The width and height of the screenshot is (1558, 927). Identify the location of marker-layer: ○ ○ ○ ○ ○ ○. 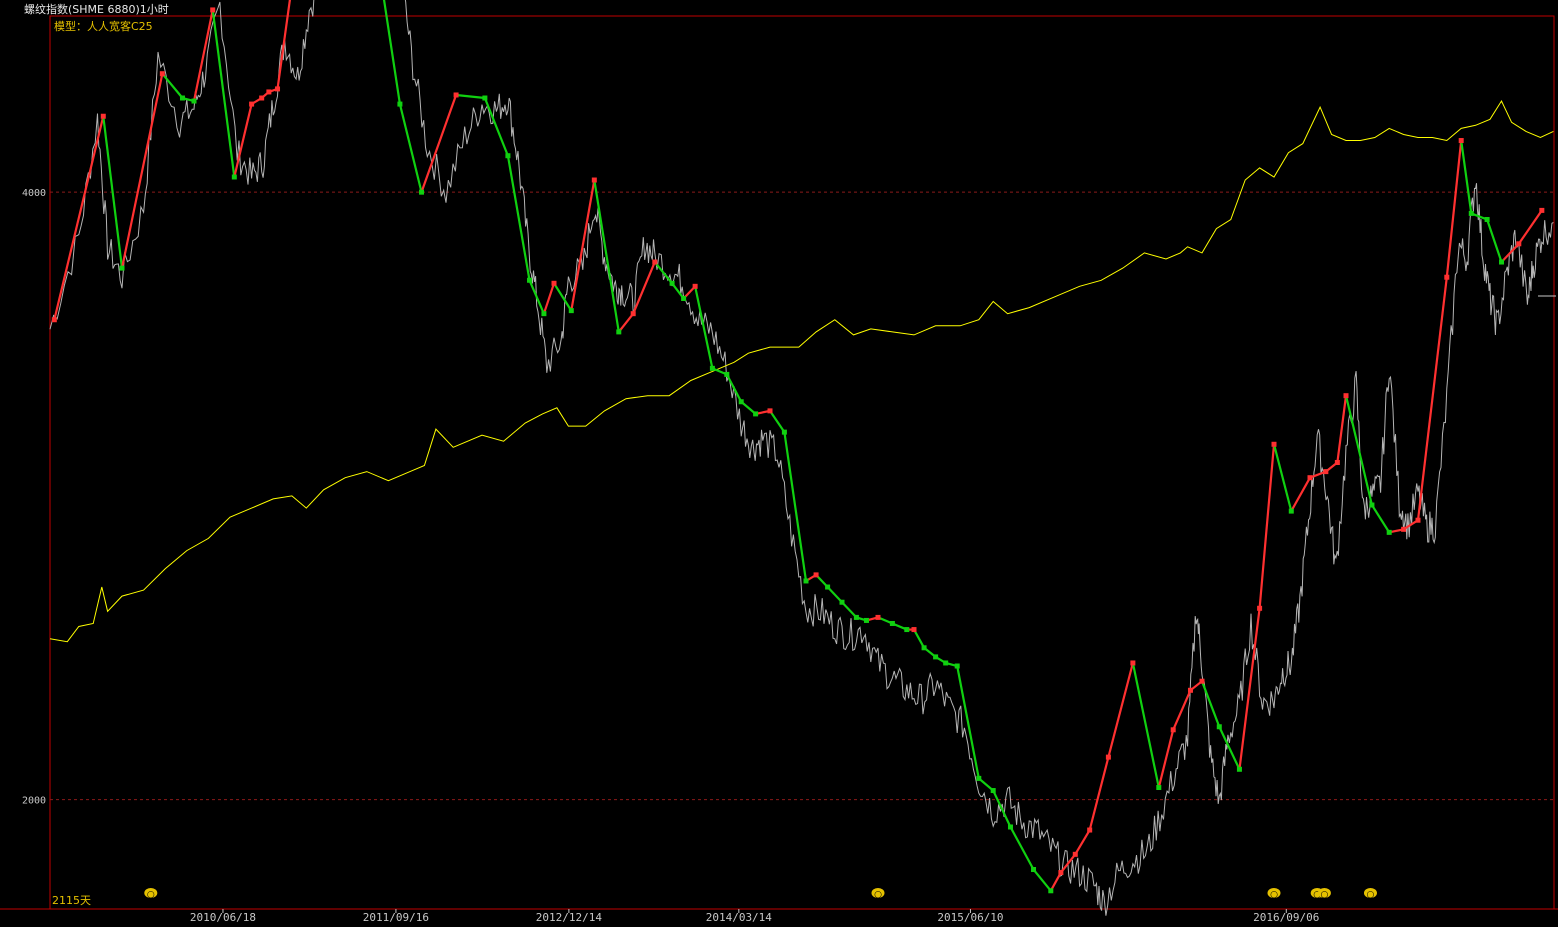
(760, 894).